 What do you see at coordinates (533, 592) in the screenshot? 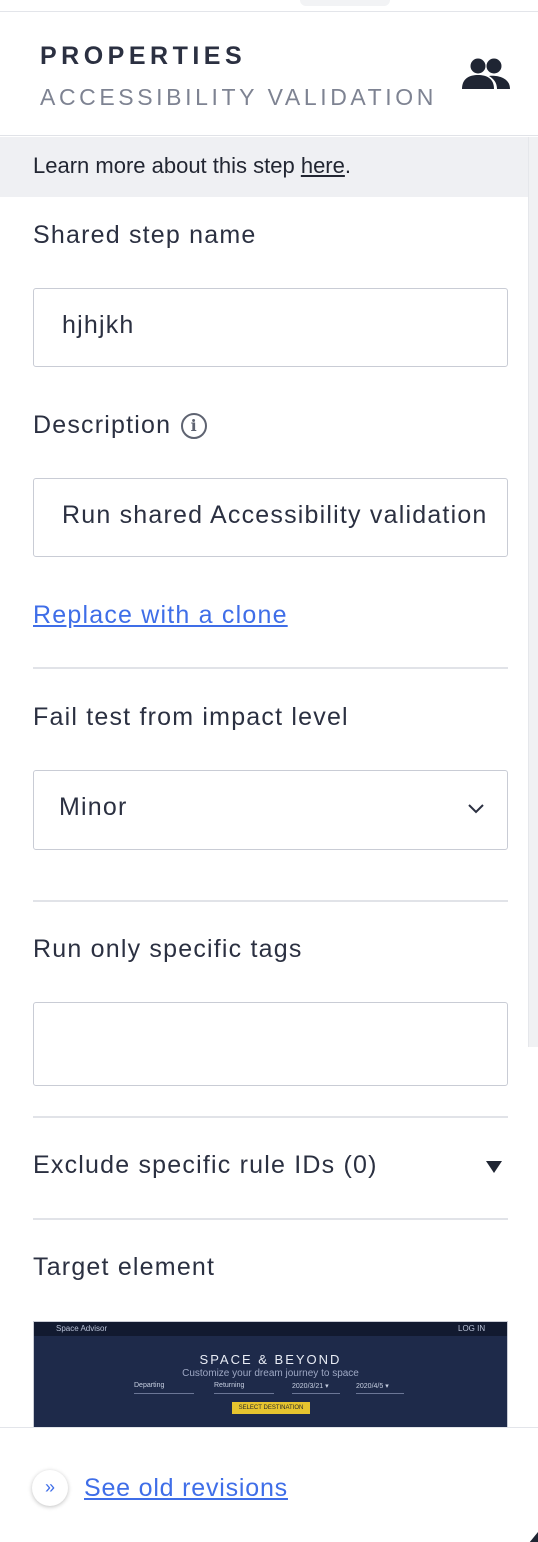
I see `scrollbar` at bounding box center [533, 592].